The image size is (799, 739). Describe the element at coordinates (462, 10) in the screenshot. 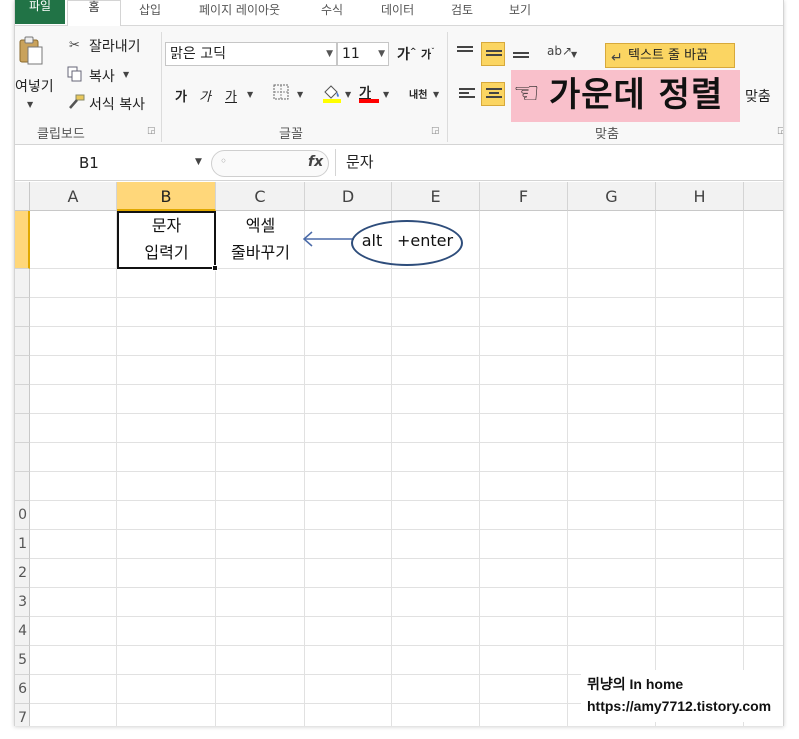

I see `tab-review: 검토` at that location.